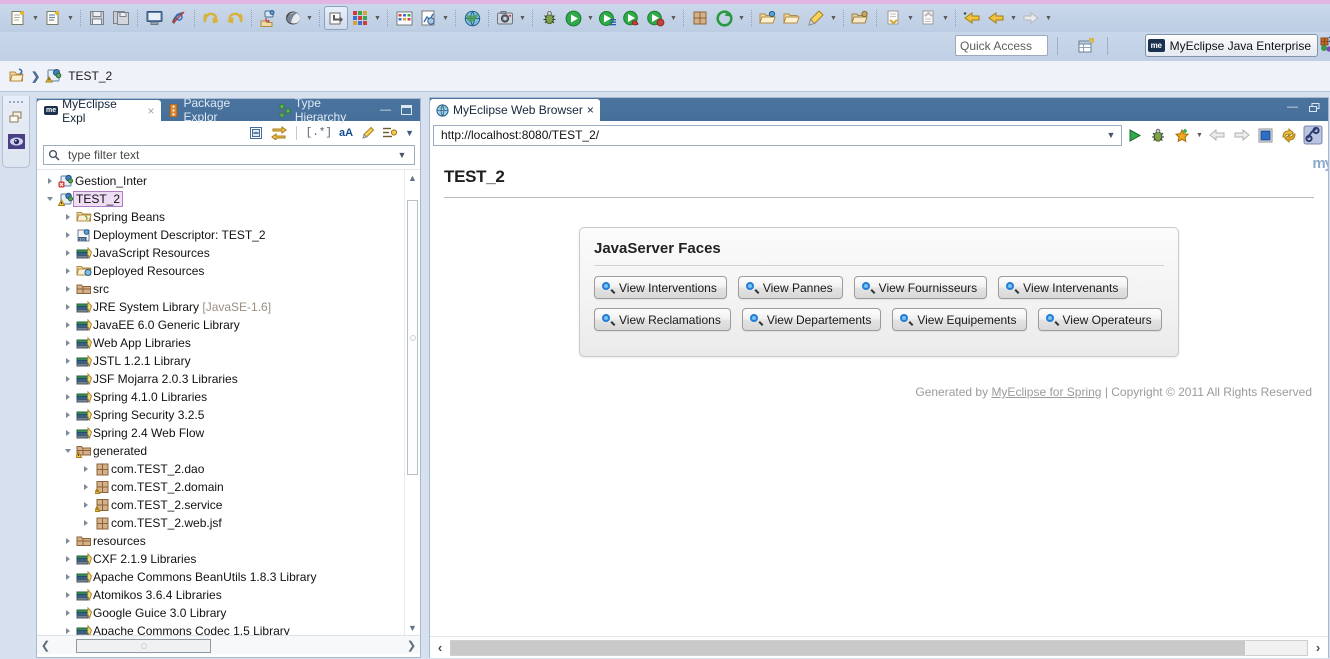 This screenshot has height=659, width=1330. Describe the element at coordinates (660, 287) in the screenshot. I see `button-view-interventions: View Interventions` at that location.